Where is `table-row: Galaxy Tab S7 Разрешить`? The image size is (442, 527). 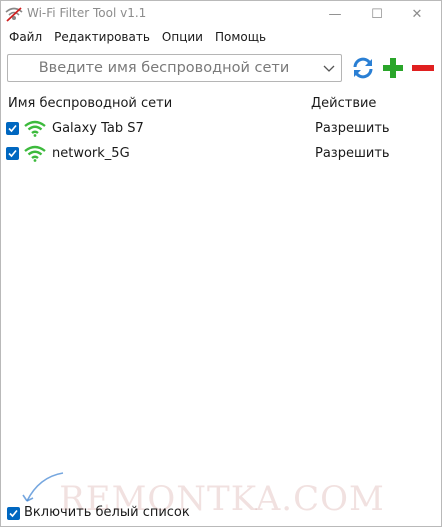
table-row: Galaxy Tab S7 Разрешить is located at coordinates (221, 130).